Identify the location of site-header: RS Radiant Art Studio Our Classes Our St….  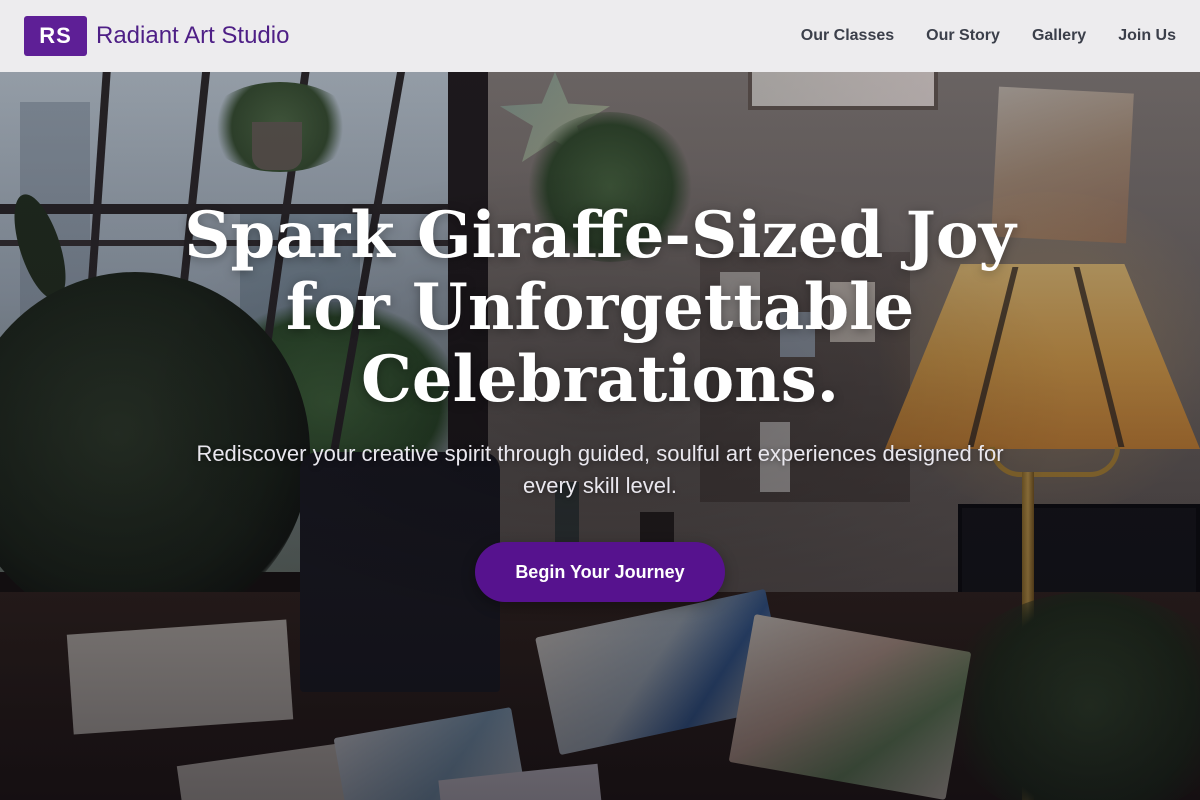
(600, 36).